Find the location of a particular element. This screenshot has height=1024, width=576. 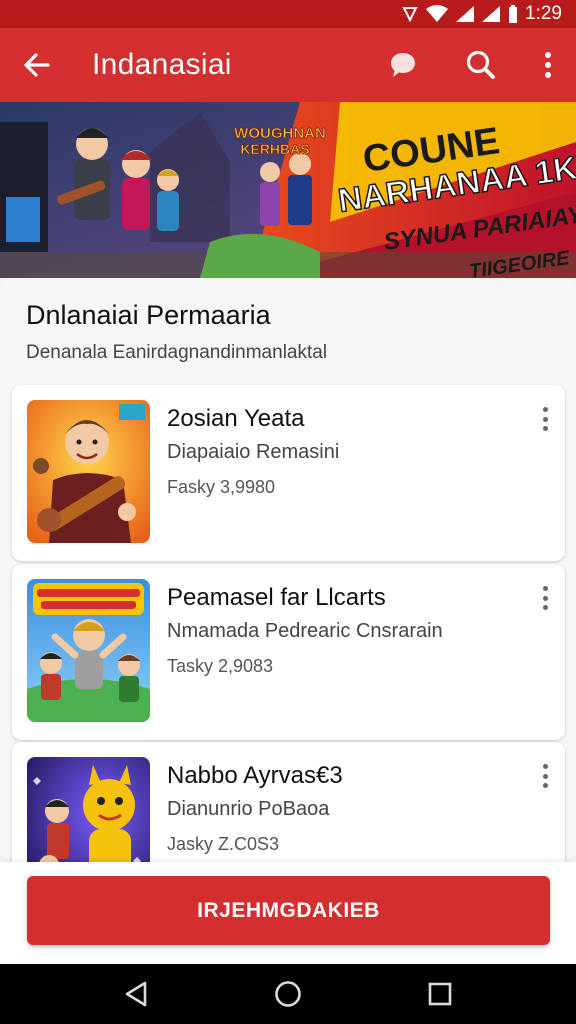

system-nav-bar is located at coordinates (288, 994).